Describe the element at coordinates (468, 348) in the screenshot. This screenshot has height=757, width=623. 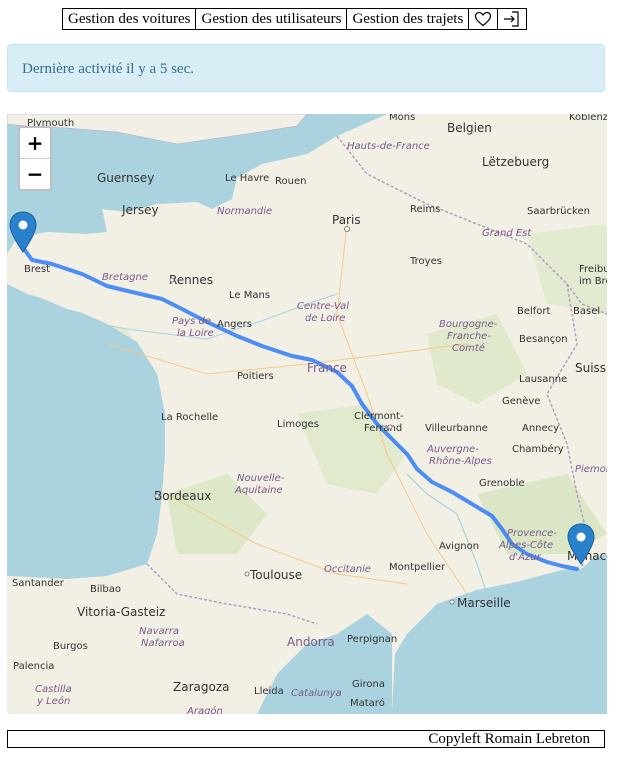
I see `label-comte: Comté` at that location.